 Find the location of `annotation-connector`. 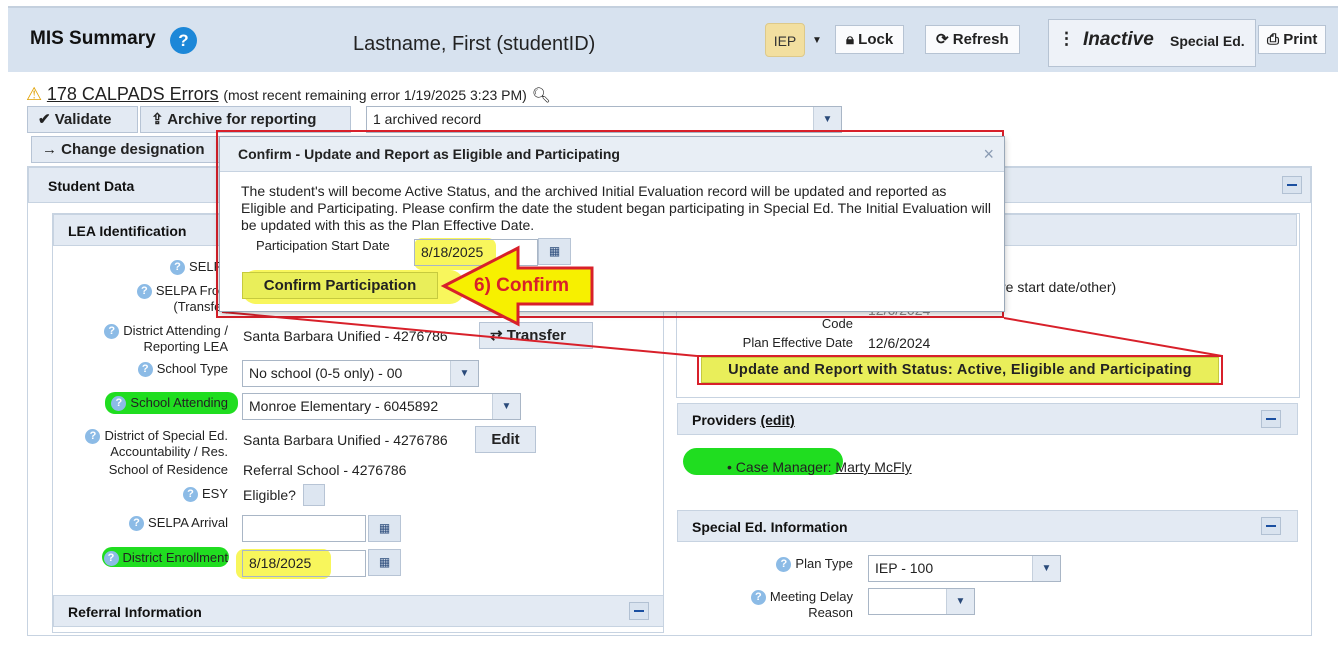

annotation-connector is located at coordinates (722, 334).